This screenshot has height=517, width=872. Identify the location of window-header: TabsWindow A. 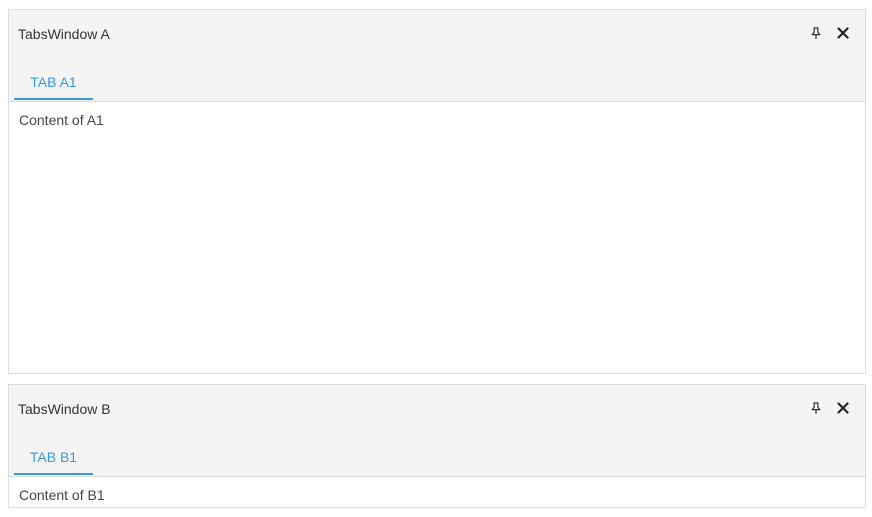
(437, 34).